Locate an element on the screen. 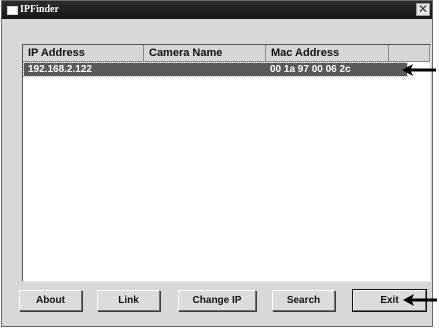 The height and width of the screenshot is (330, 439). column-header-mac-address: Mac Address is located at coordinates (327, 53).